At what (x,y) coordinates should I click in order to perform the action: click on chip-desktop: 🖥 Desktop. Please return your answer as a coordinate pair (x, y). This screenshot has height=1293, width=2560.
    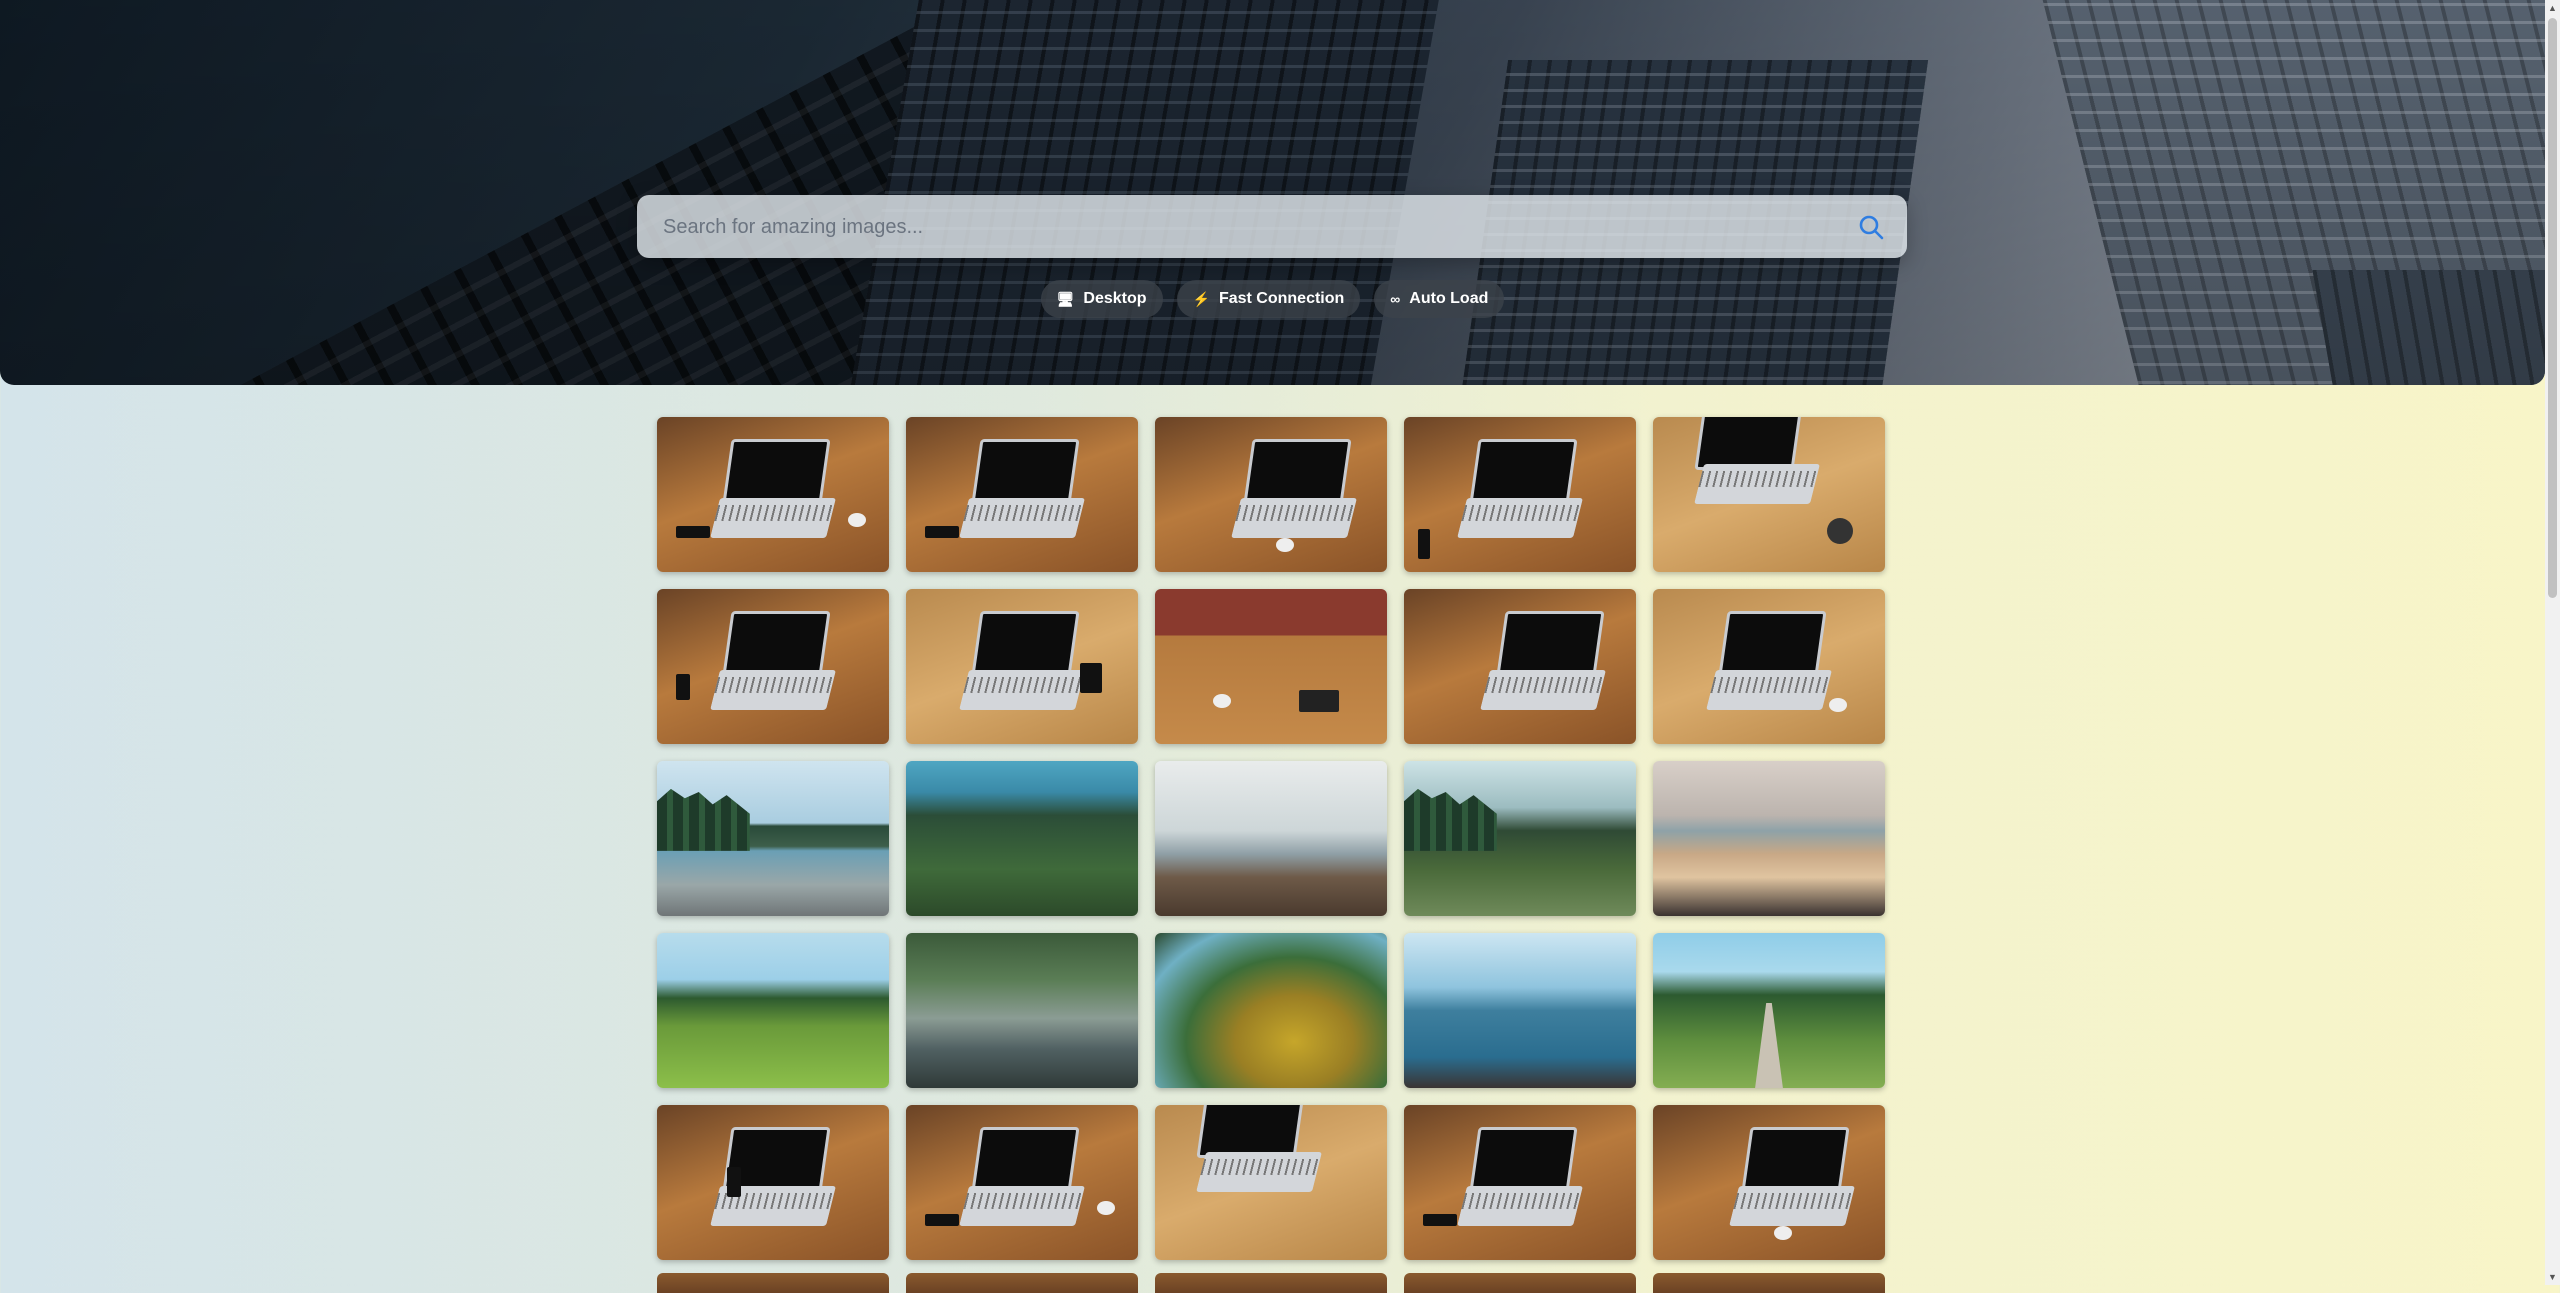
    Looking at the image, I should click on (1101, 299).